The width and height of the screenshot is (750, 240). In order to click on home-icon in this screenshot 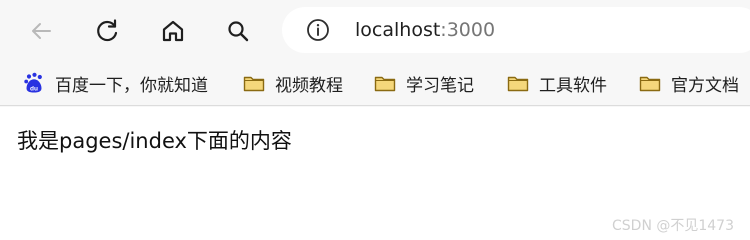, I will do `click(173, 31)`.